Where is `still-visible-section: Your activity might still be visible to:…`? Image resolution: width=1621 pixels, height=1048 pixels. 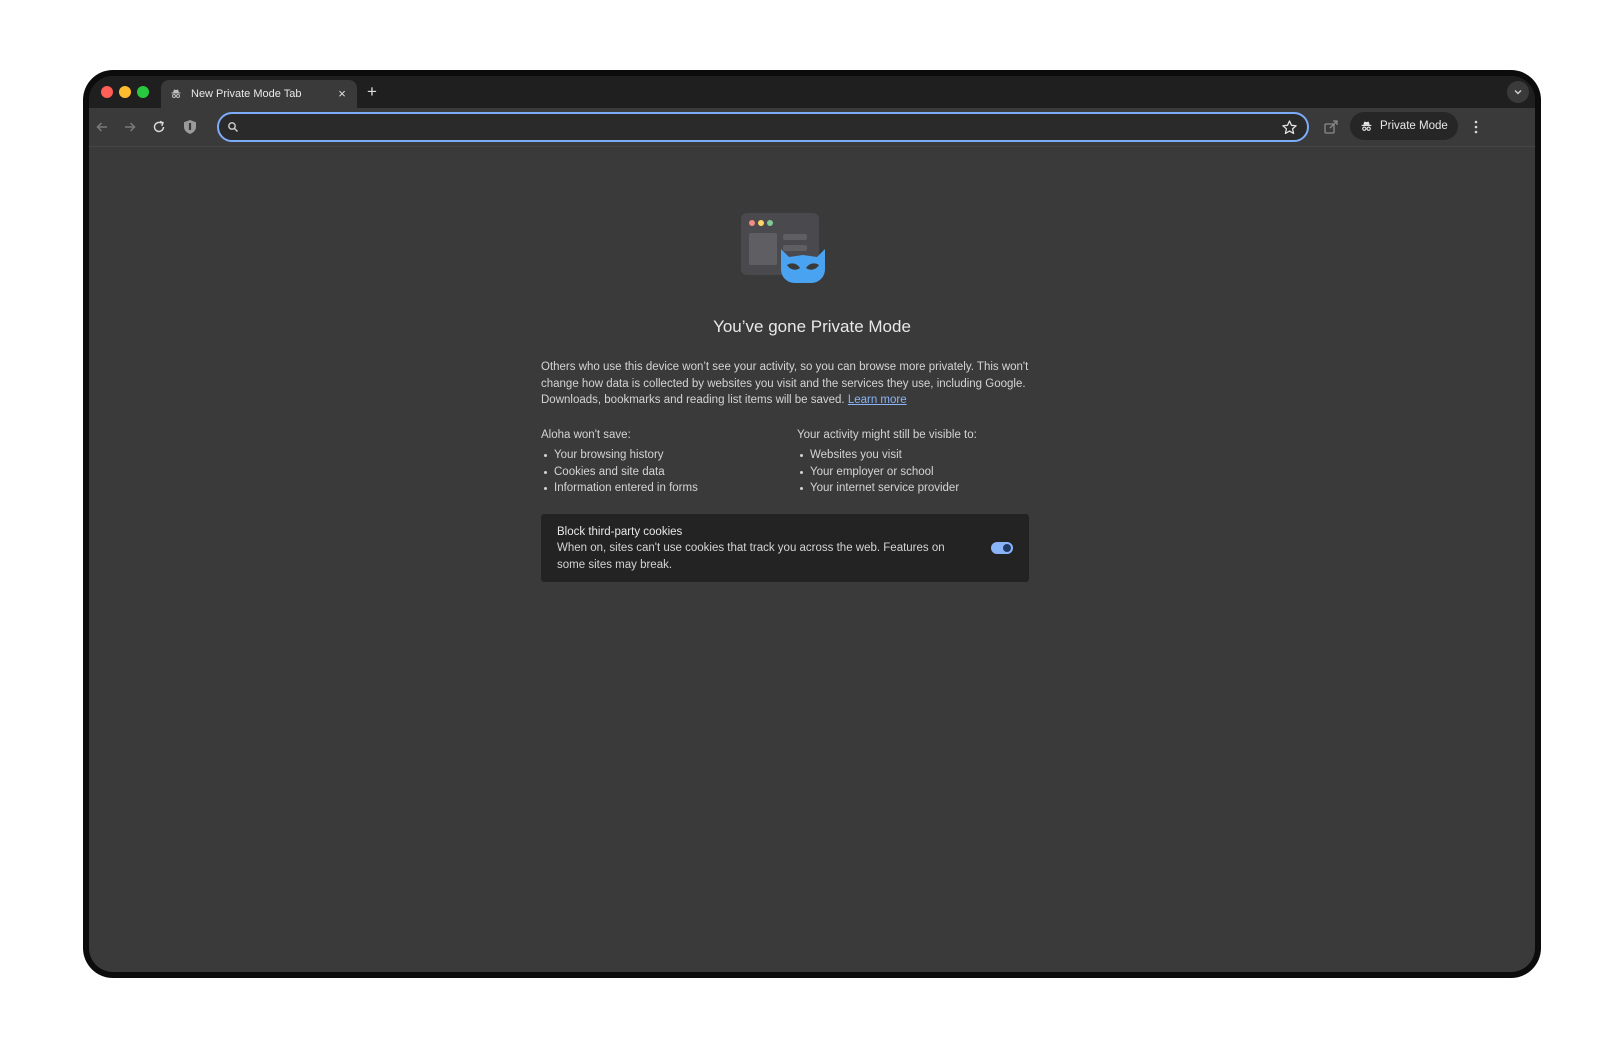
still-visible-section: Your activity might still be visible to:… is located at coordinates (922, 462).